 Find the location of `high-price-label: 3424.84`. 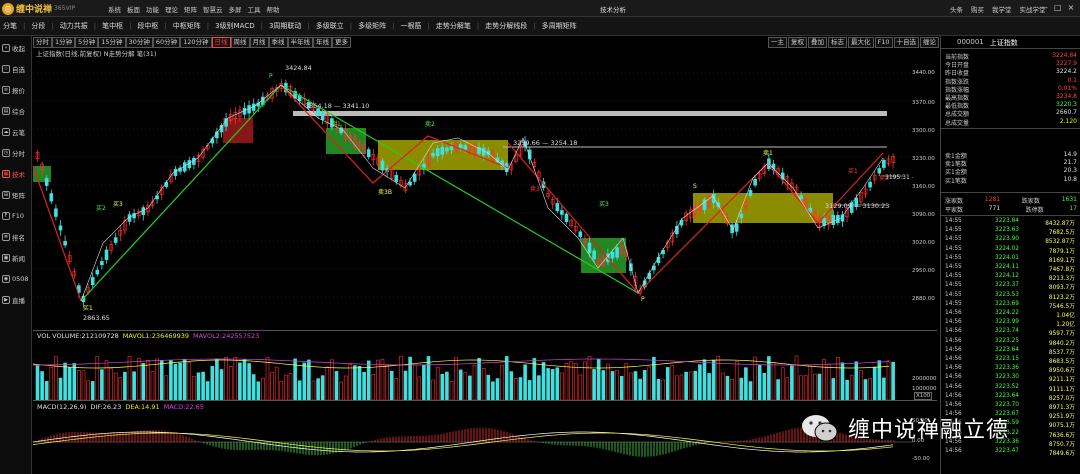

high-price-label: 3424.84 is located at coordinates (298, 68).